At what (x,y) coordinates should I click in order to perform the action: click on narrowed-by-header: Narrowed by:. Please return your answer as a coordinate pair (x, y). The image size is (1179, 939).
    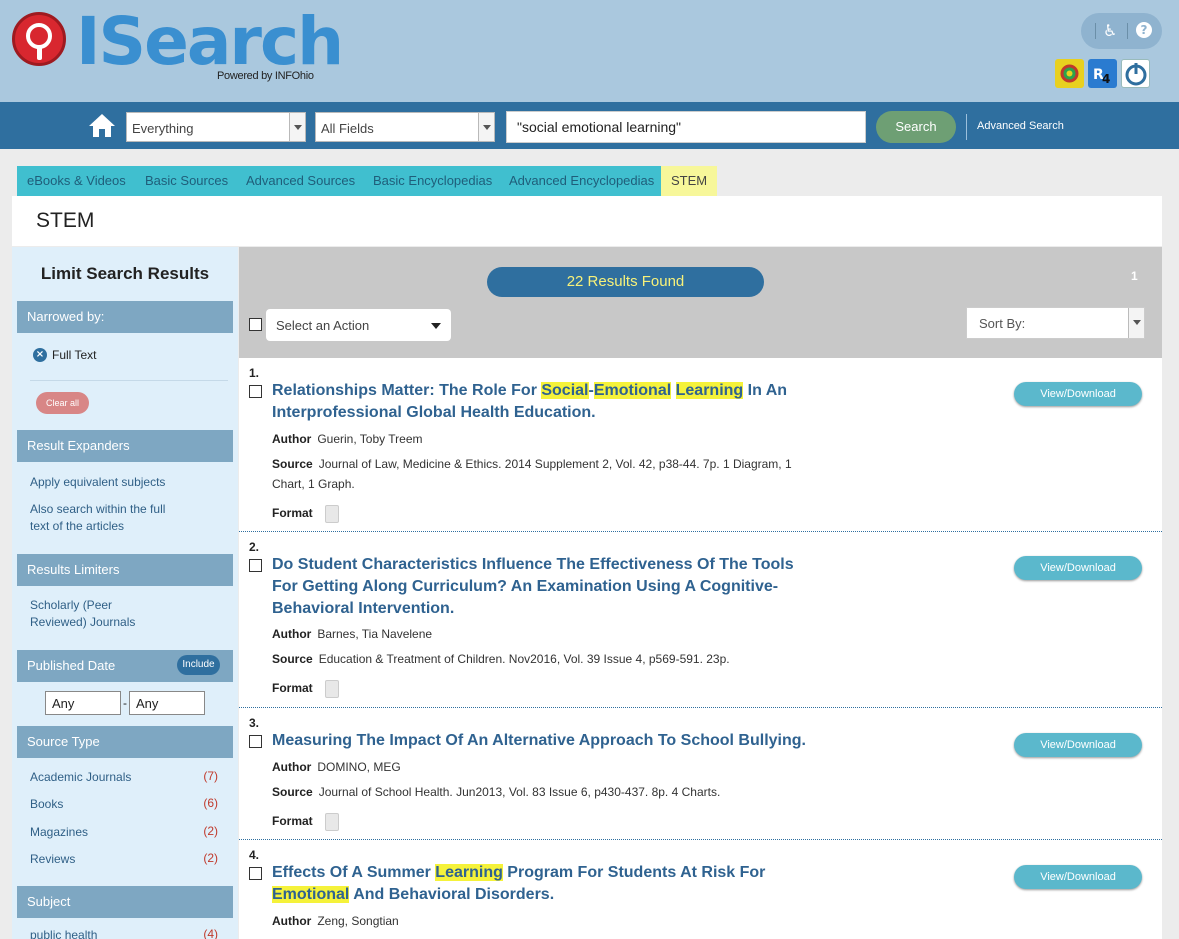
    Looking at the image, I should click on (125, 317).